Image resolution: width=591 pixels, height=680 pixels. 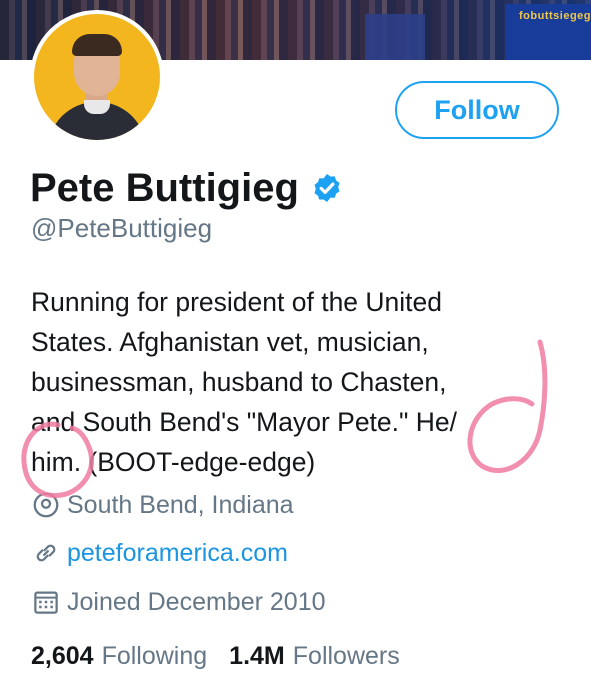 What do you see at coordinates (239, 382) in the screenshot?
I see `bio-line: businessman, husband to Chasten,` at bounding box center [239, 382].